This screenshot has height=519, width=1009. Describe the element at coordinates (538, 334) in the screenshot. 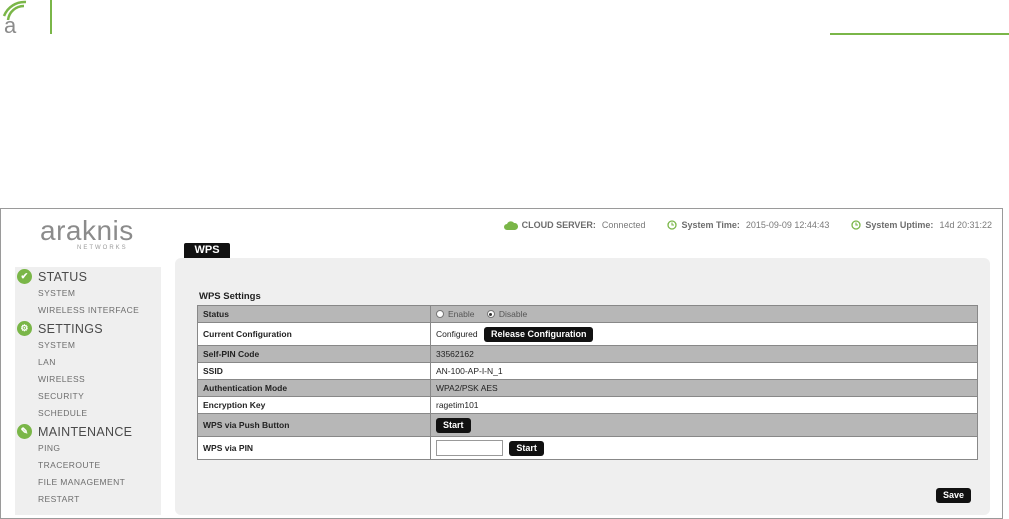

I see `release-configuration-button: Release Configuration` at that location.